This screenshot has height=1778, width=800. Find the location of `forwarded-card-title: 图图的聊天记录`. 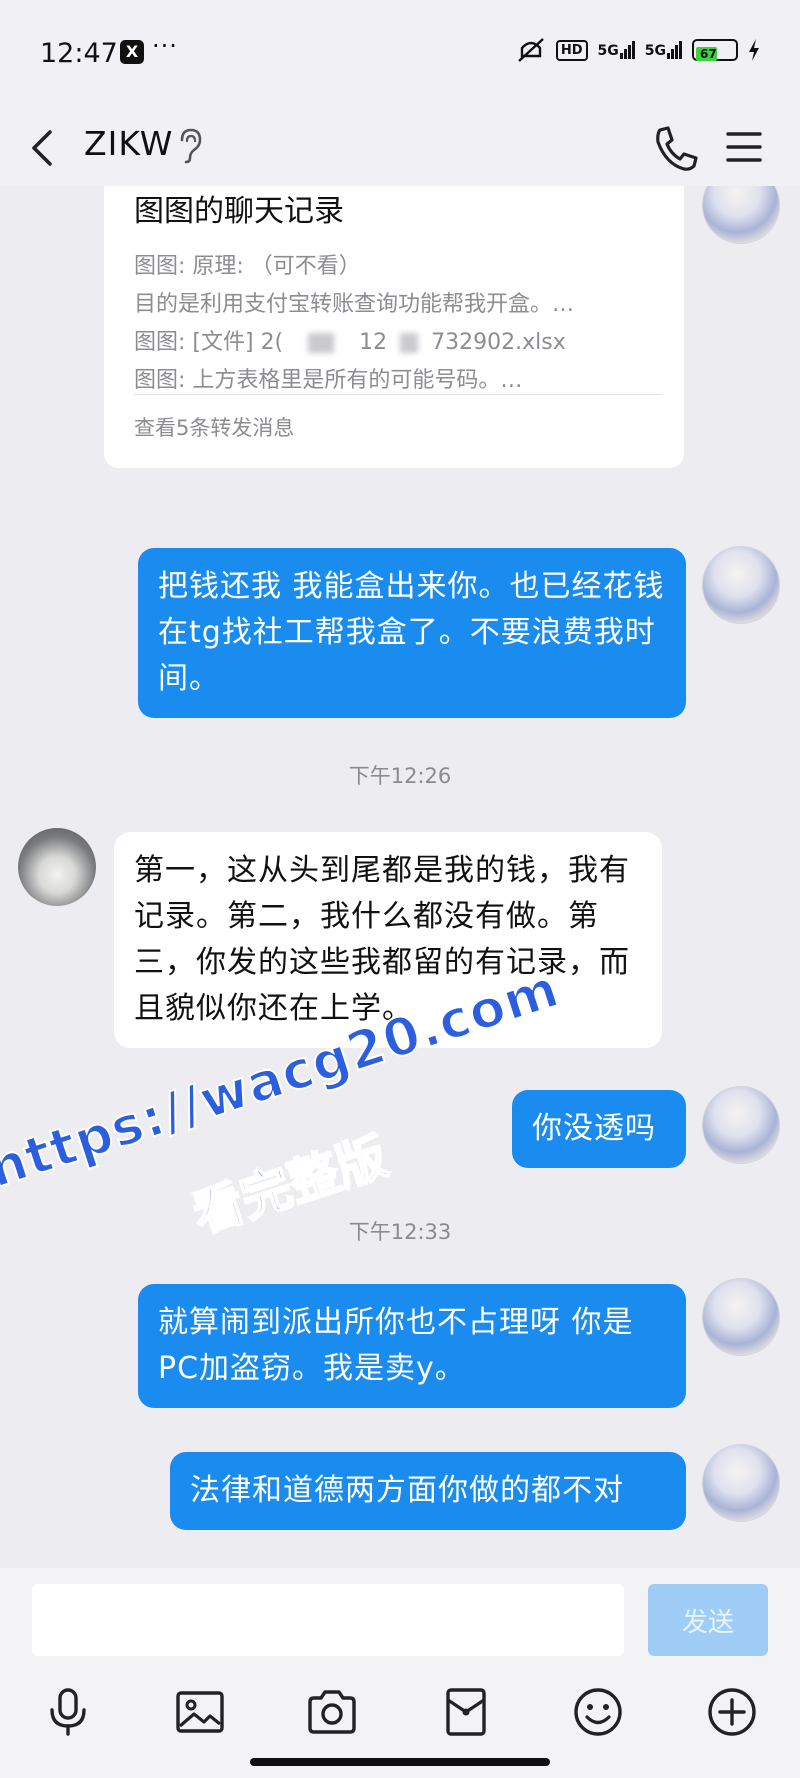

forwarded-card-title: 图图的聊天记录 is located at coordinates (239, 211).